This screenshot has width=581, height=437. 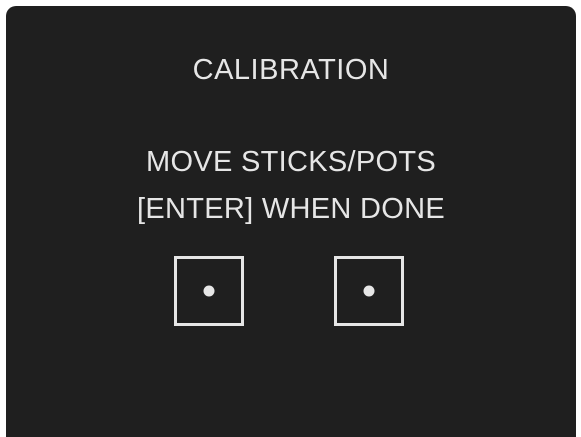 I want to click on instruction-line-2: [ENTER] WHEN DONE, so click(x=291, y=209).